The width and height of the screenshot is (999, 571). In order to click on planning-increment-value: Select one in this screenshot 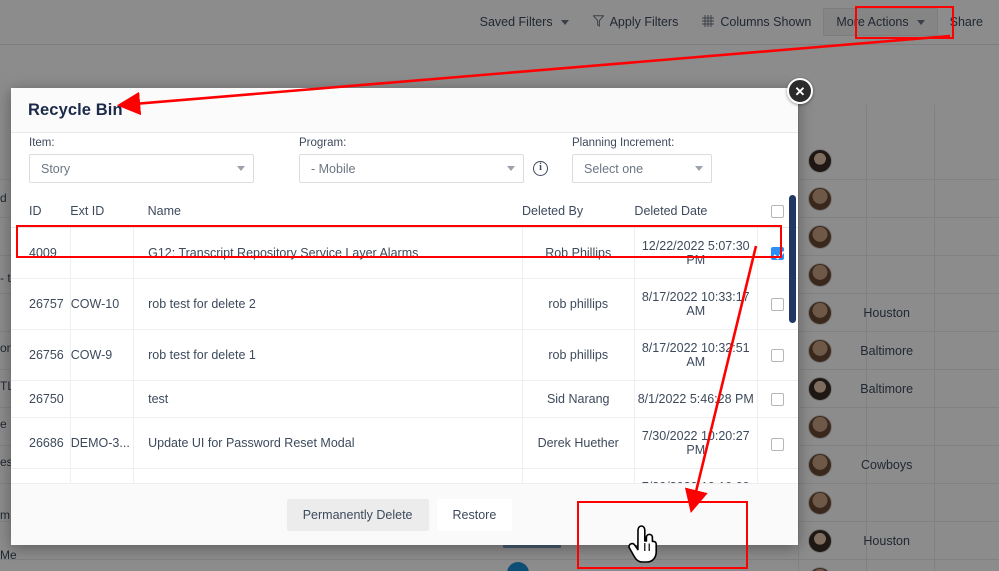, I will do `click(614, 168)`.